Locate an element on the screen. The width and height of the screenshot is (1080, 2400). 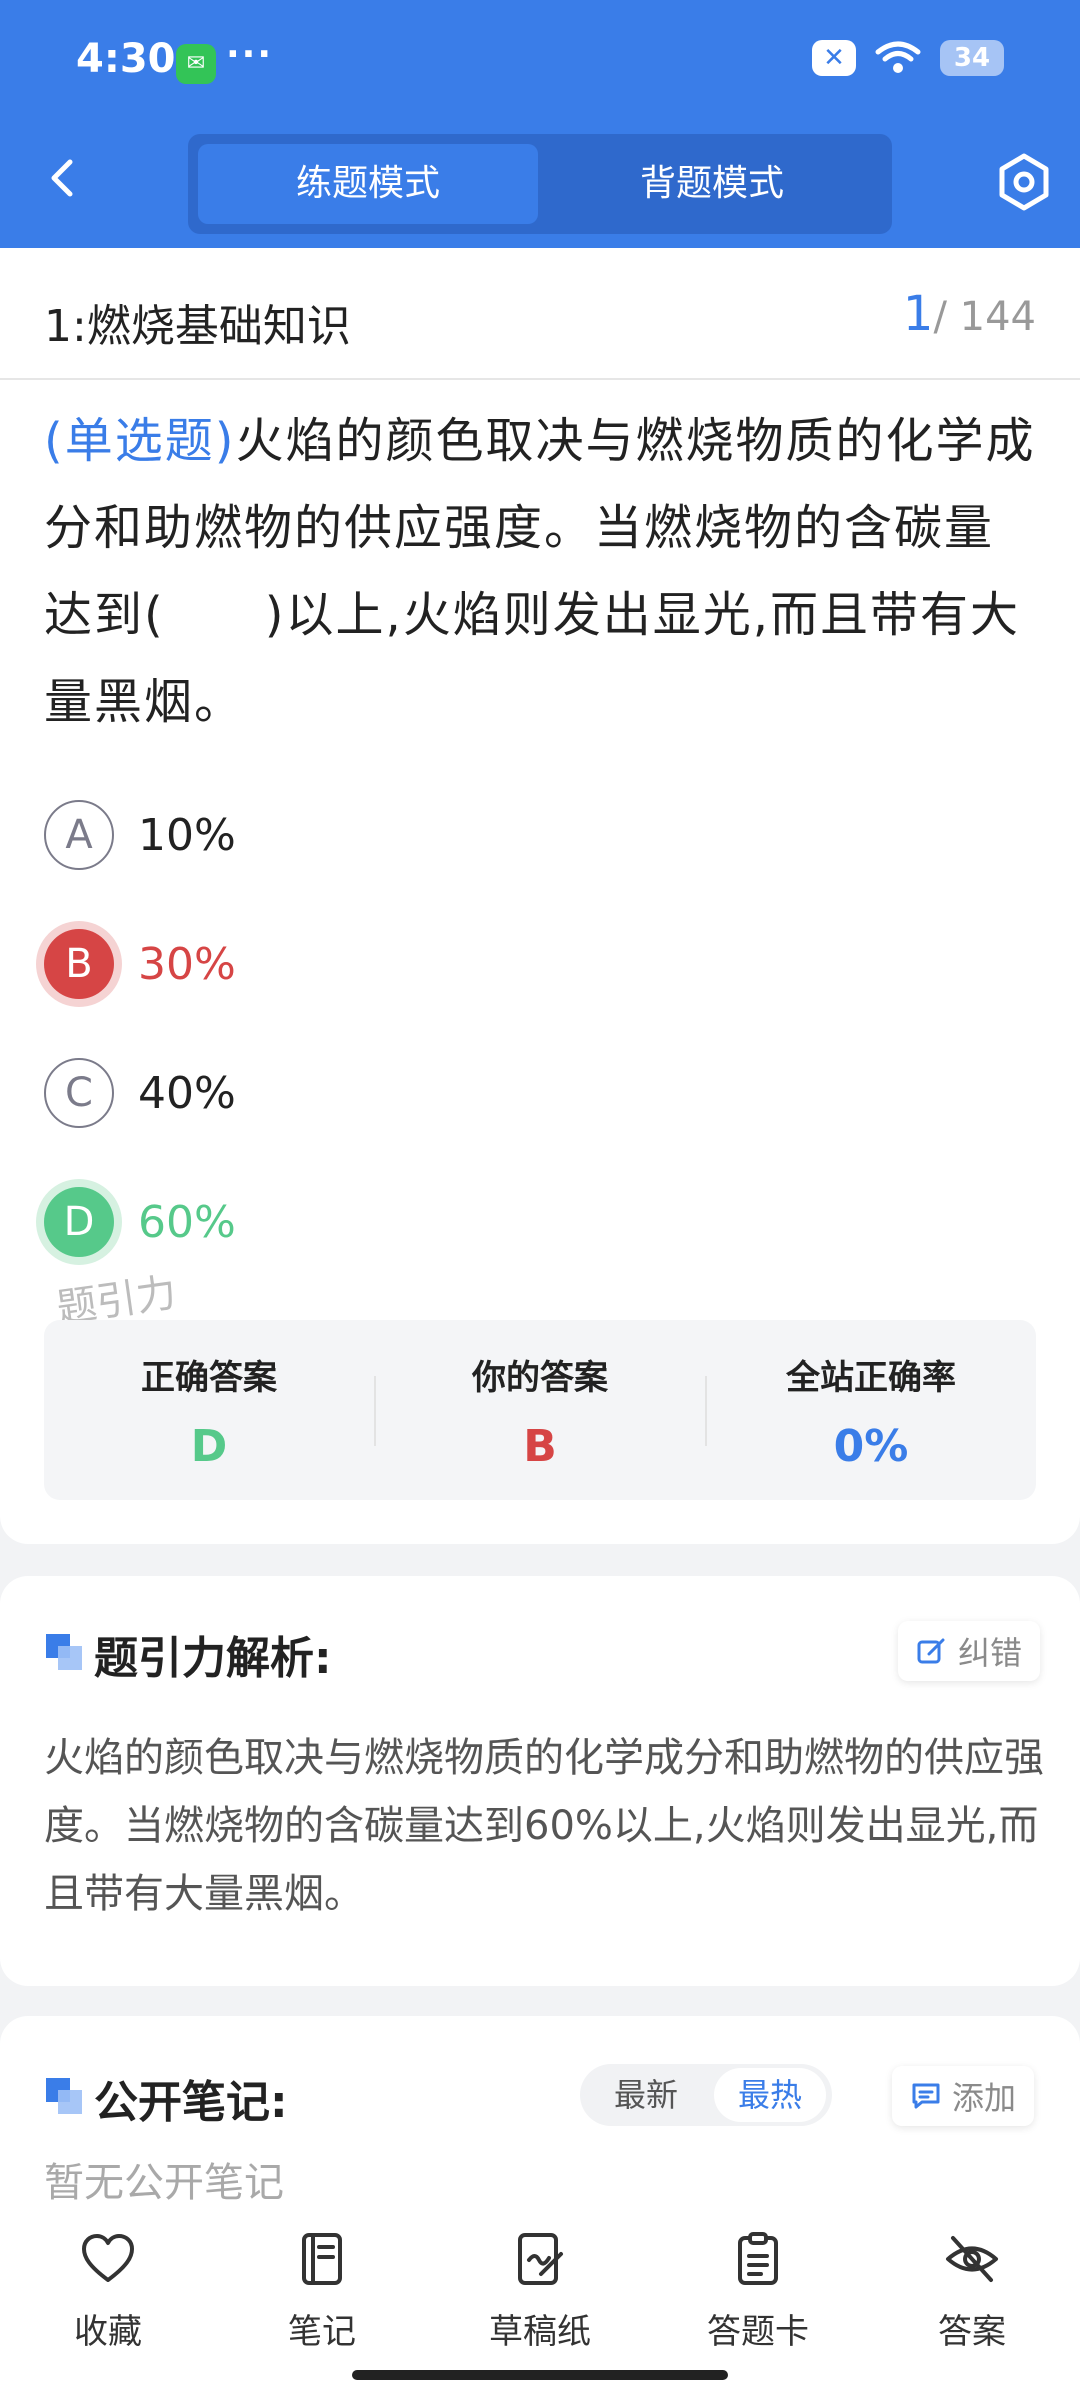
nav-draft-paper: 草稿纸 is located at coordinates (540, 2291).